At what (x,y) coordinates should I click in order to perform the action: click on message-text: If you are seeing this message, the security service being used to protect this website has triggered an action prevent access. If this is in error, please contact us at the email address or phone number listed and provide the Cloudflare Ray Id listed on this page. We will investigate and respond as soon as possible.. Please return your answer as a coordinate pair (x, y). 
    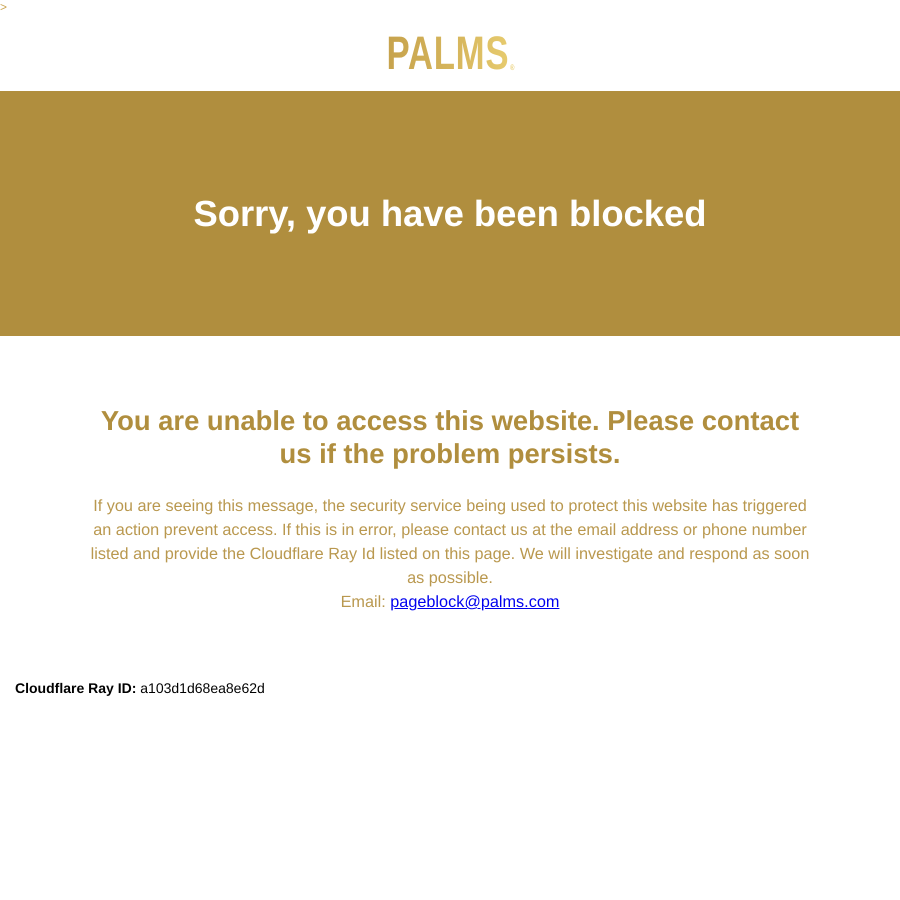
    Looking at the image, I should click on (450, 542).